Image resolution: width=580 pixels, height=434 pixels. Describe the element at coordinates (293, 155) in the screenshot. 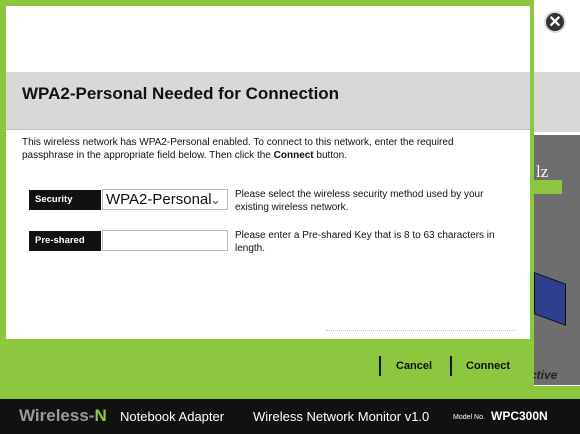

I see `description-connect-word: Connect` at that location.